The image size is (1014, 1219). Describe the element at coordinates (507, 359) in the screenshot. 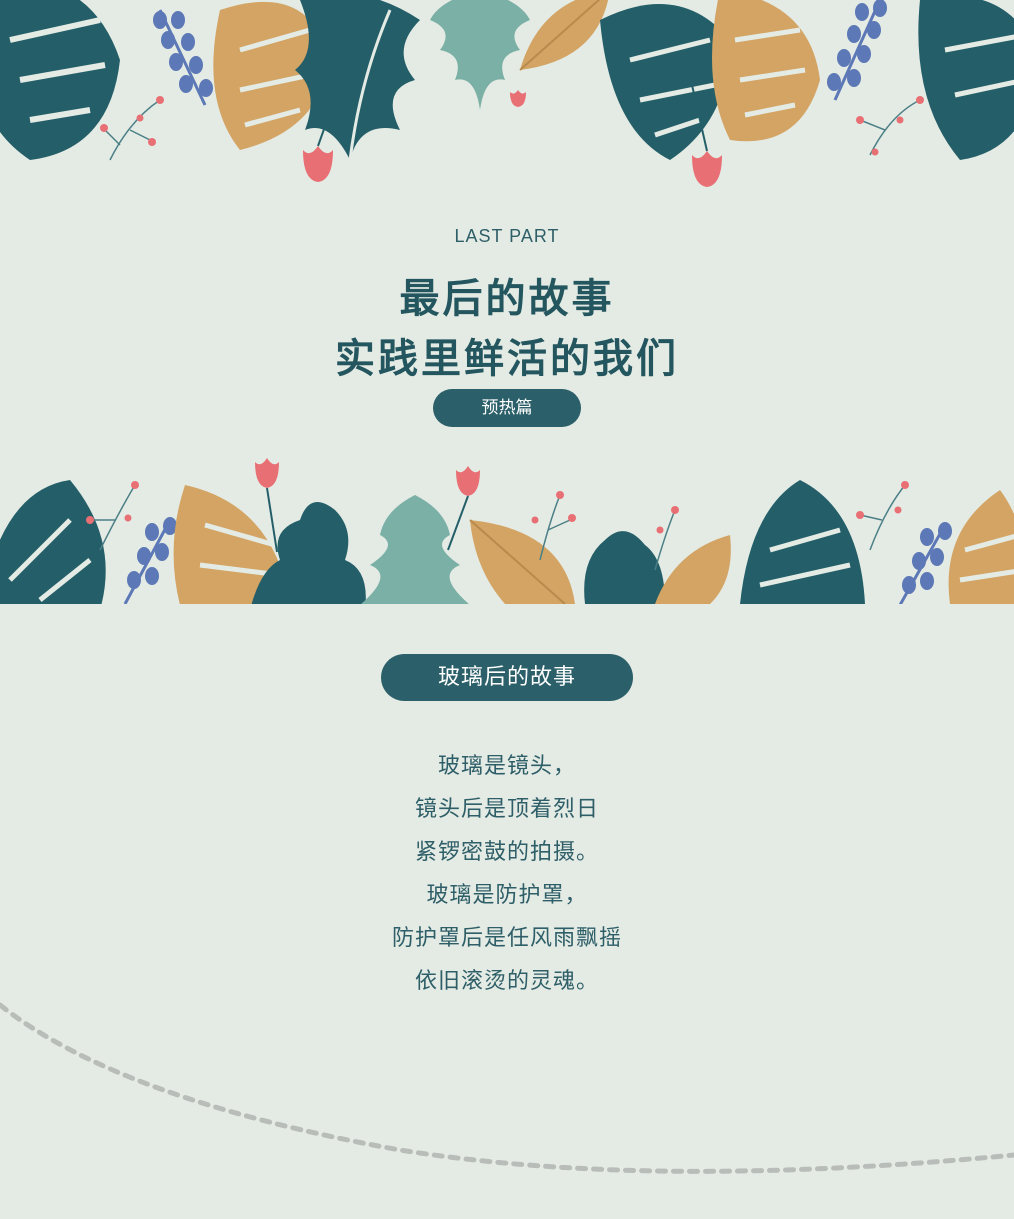

I see `page-title-line-2: 实践里鲜活的我们` at that location.